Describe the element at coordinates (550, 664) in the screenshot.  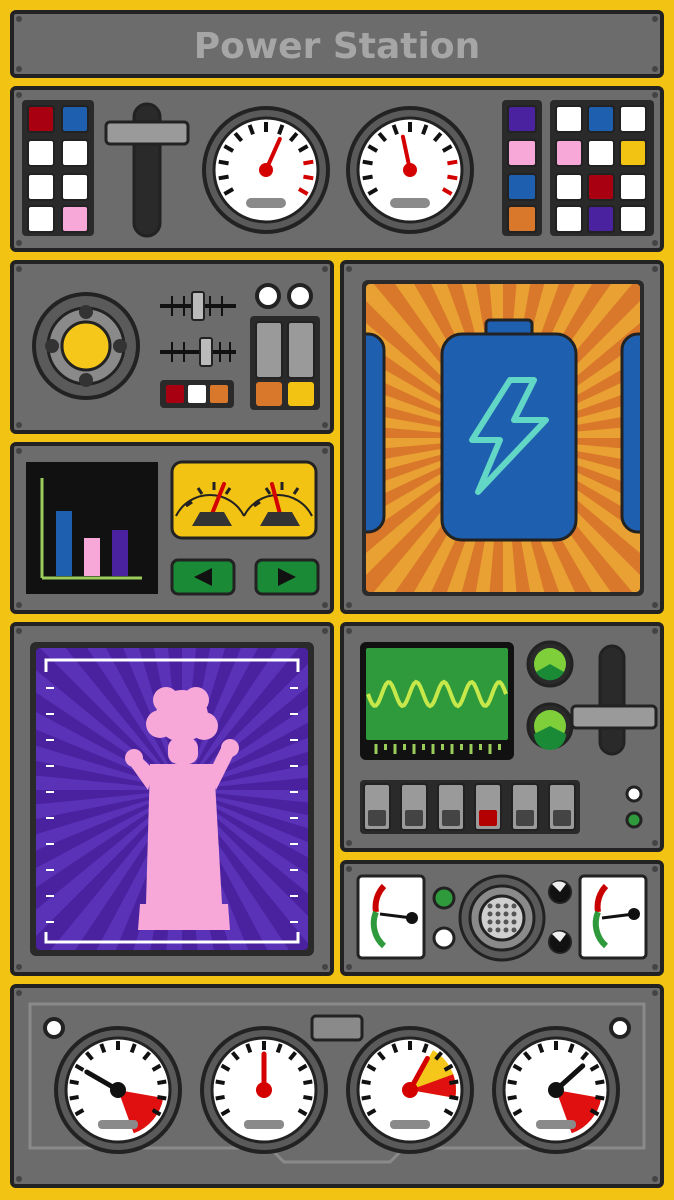
I see `green-knob-top` at that location.